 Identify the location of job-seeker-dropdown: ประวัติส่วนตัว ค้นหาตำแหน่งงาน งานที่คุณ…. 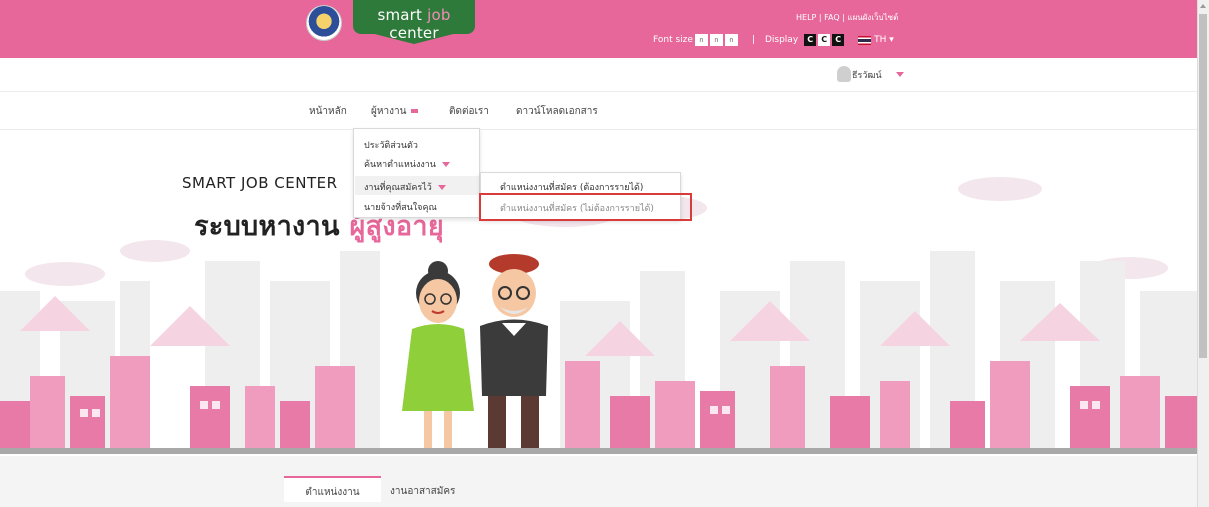
(416, 173).